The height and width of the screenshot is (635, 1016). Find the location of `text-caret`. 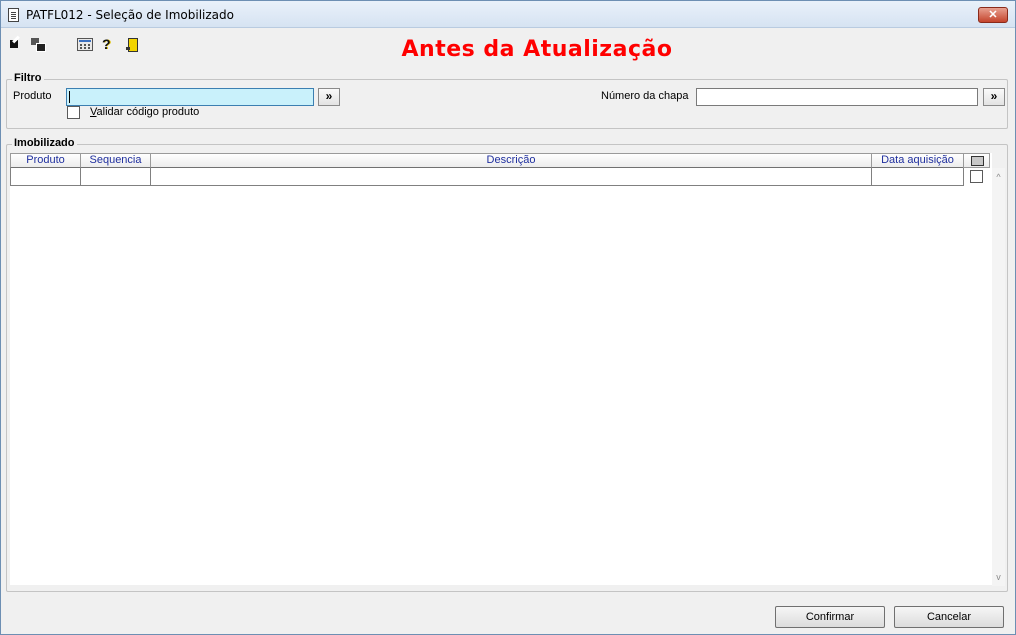

text-caret is located at coordinates (69, 97).